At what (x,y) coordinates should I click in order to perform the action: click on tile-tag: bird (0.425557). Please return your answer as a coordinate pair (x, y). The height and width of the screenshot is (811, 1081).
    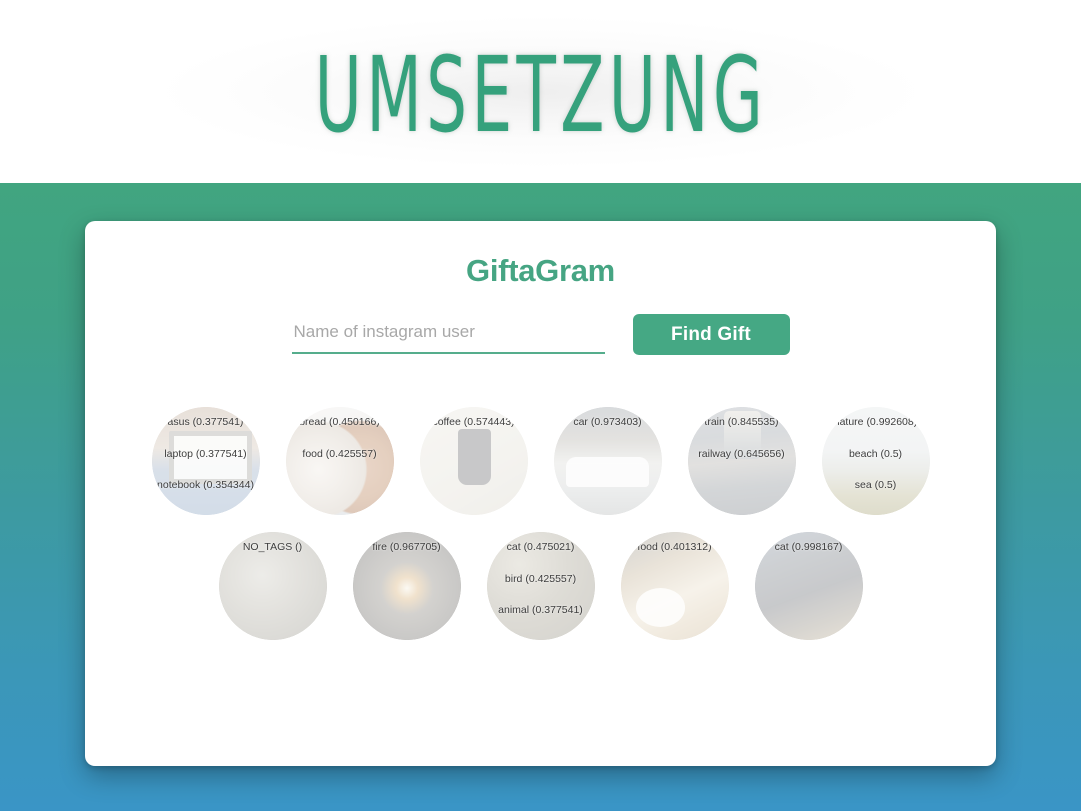
    Looking at the image, I should click on (540, 578).